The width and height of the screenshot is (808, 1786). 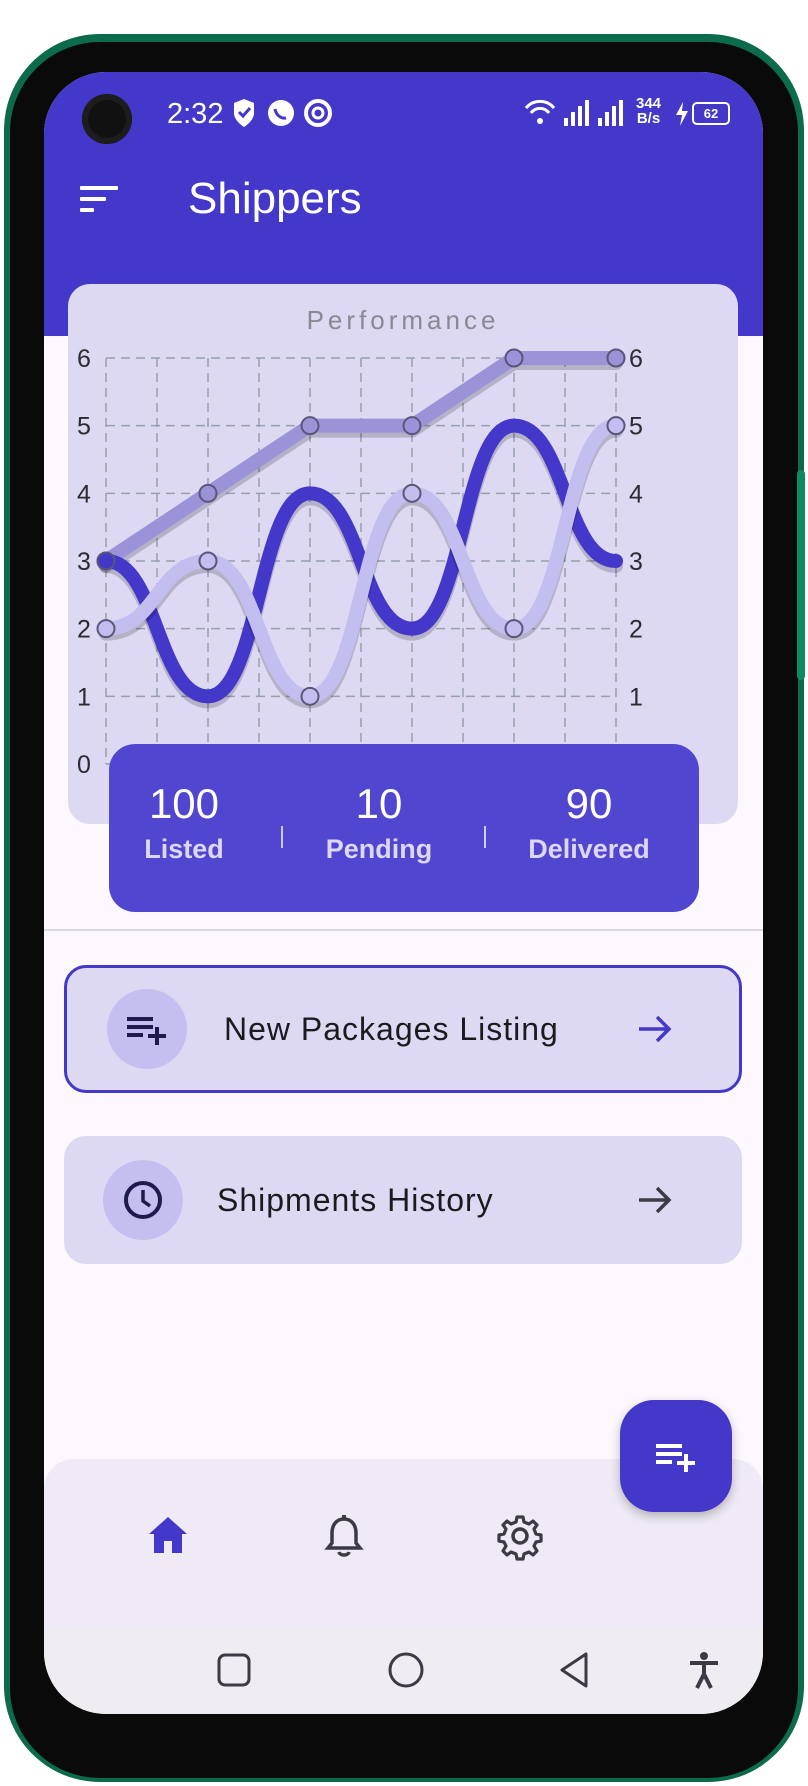 I want to click on y-tick-label-left: 2, so click(x=84, y=630).